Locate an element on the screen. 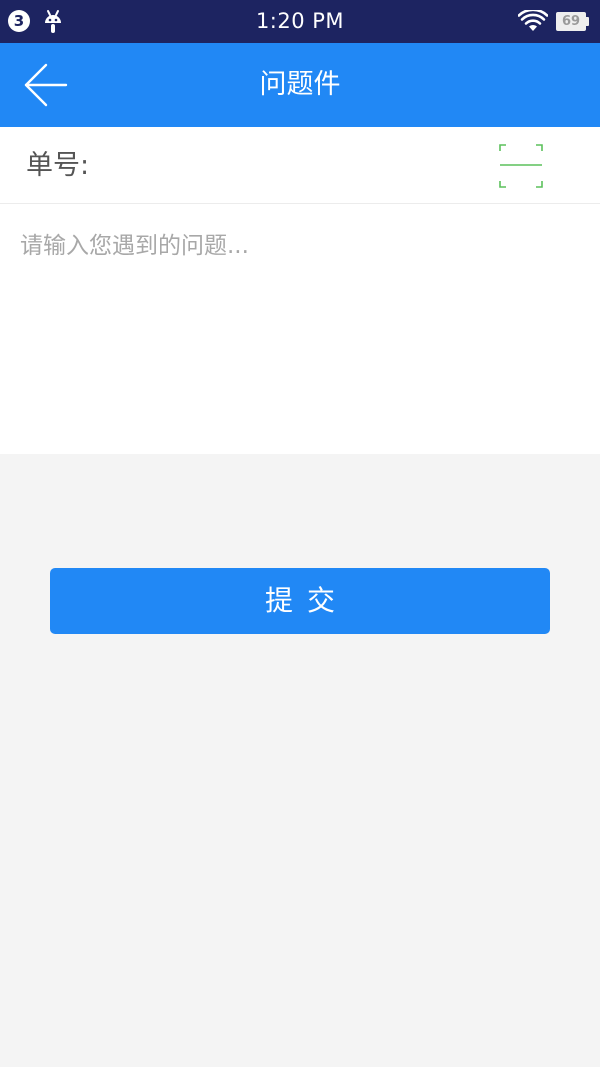 Image resolution: width=600 pixels, height=1067 pixels. back-button is located at coordinates (44, 85).